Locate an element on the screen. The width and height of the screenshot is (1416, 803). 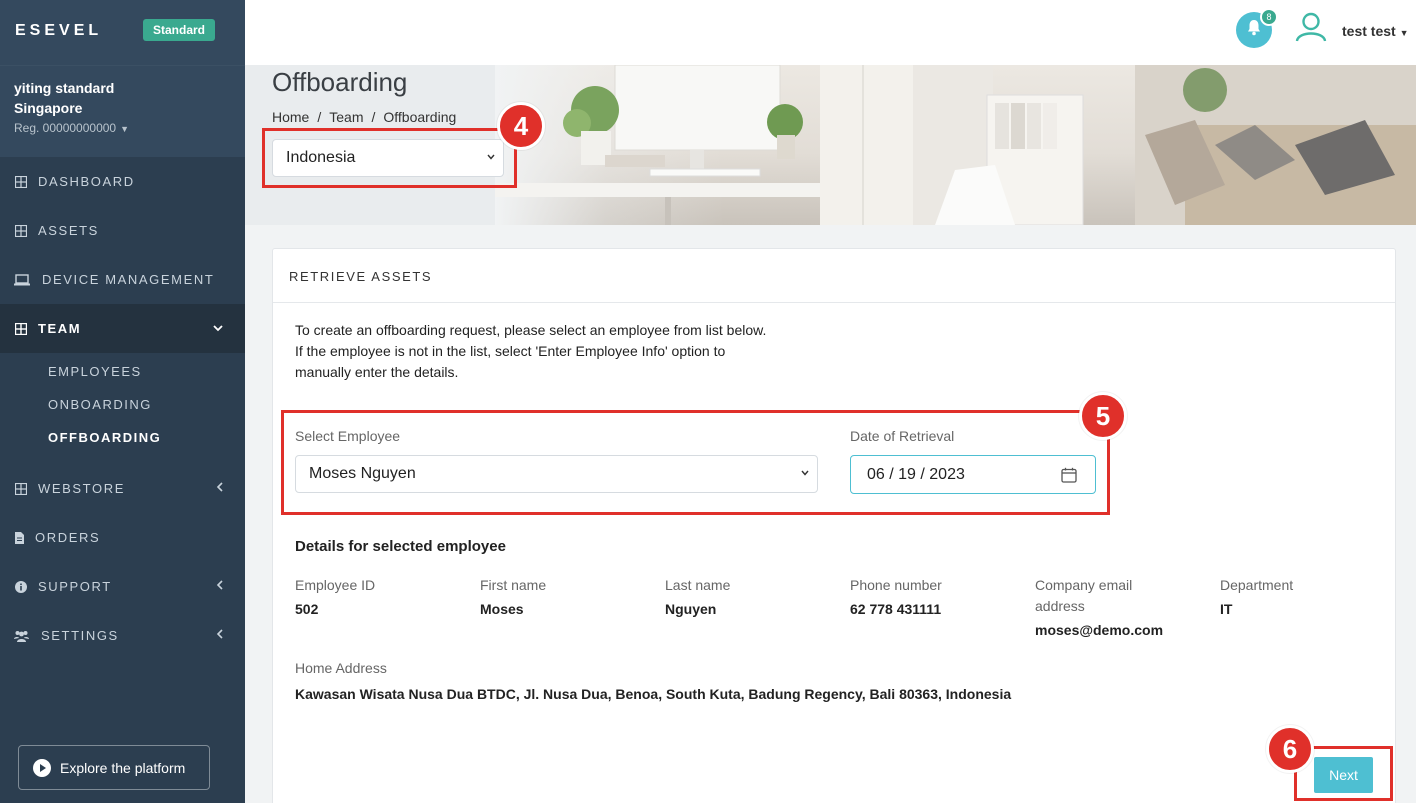
org-name-line1: yiting standard is located at coordinates (64, 88).